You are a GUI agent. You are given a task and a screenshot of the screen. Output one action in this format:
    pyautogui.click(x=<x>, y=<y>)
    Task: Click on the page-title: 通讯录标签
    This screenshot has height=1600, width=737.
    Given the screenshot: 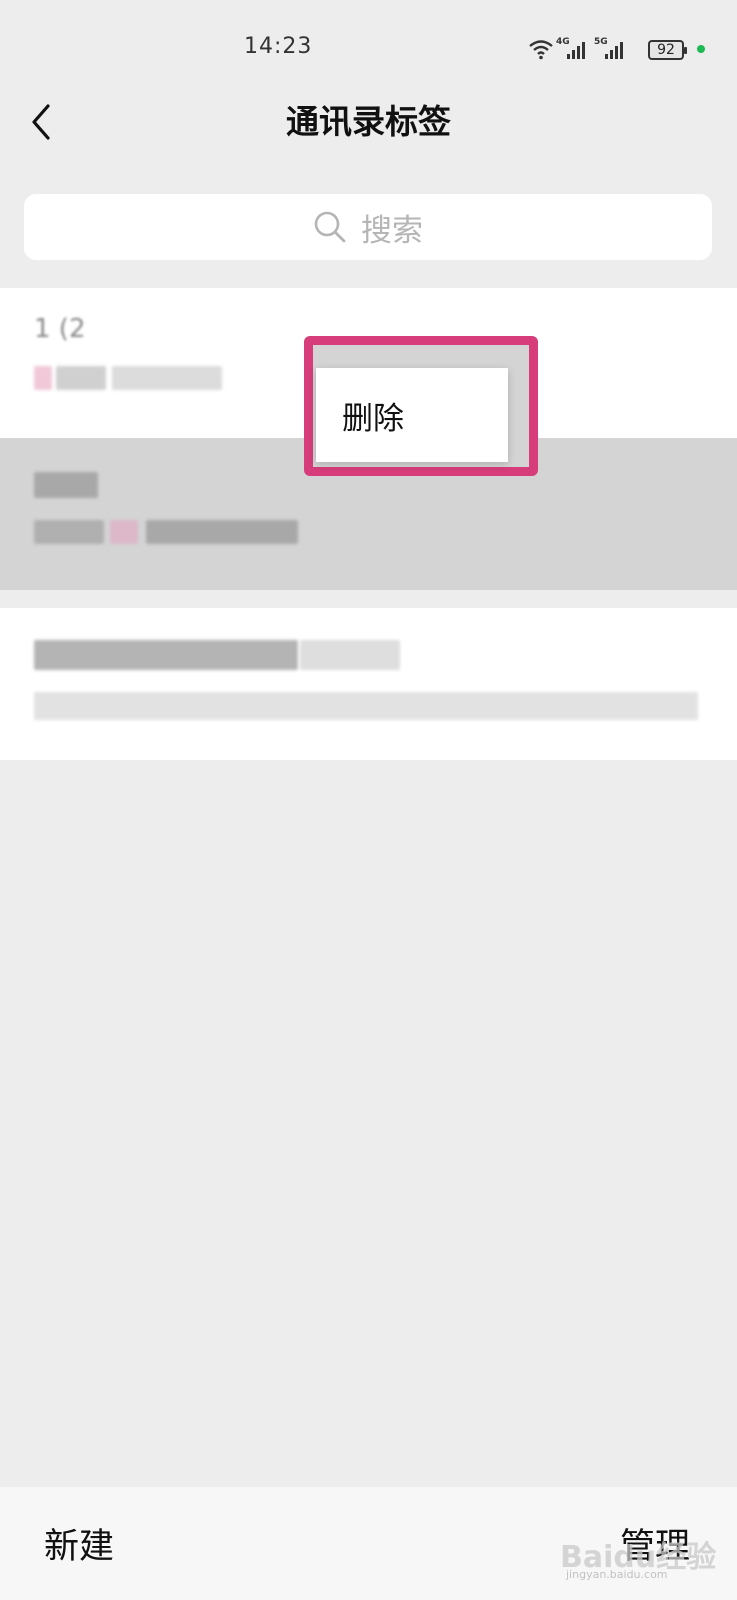 What is the action you would take?
    pyautogui.click(x=368, y=121)
    